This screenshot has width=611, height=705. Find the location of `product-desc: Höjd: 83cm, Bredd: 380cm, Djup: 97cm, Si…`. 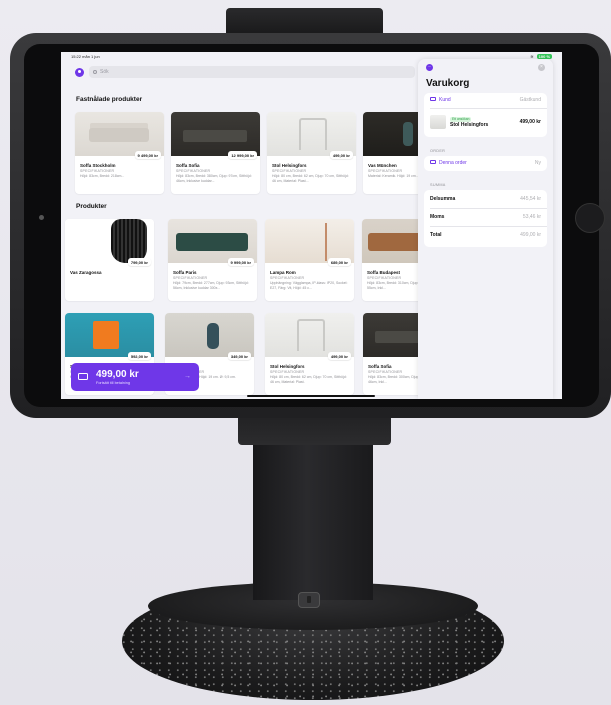

product-desc: Höjd: 83cm, Bredd: 380cm, Djup: 97cm, Si… is located at coordinates (214, 178).